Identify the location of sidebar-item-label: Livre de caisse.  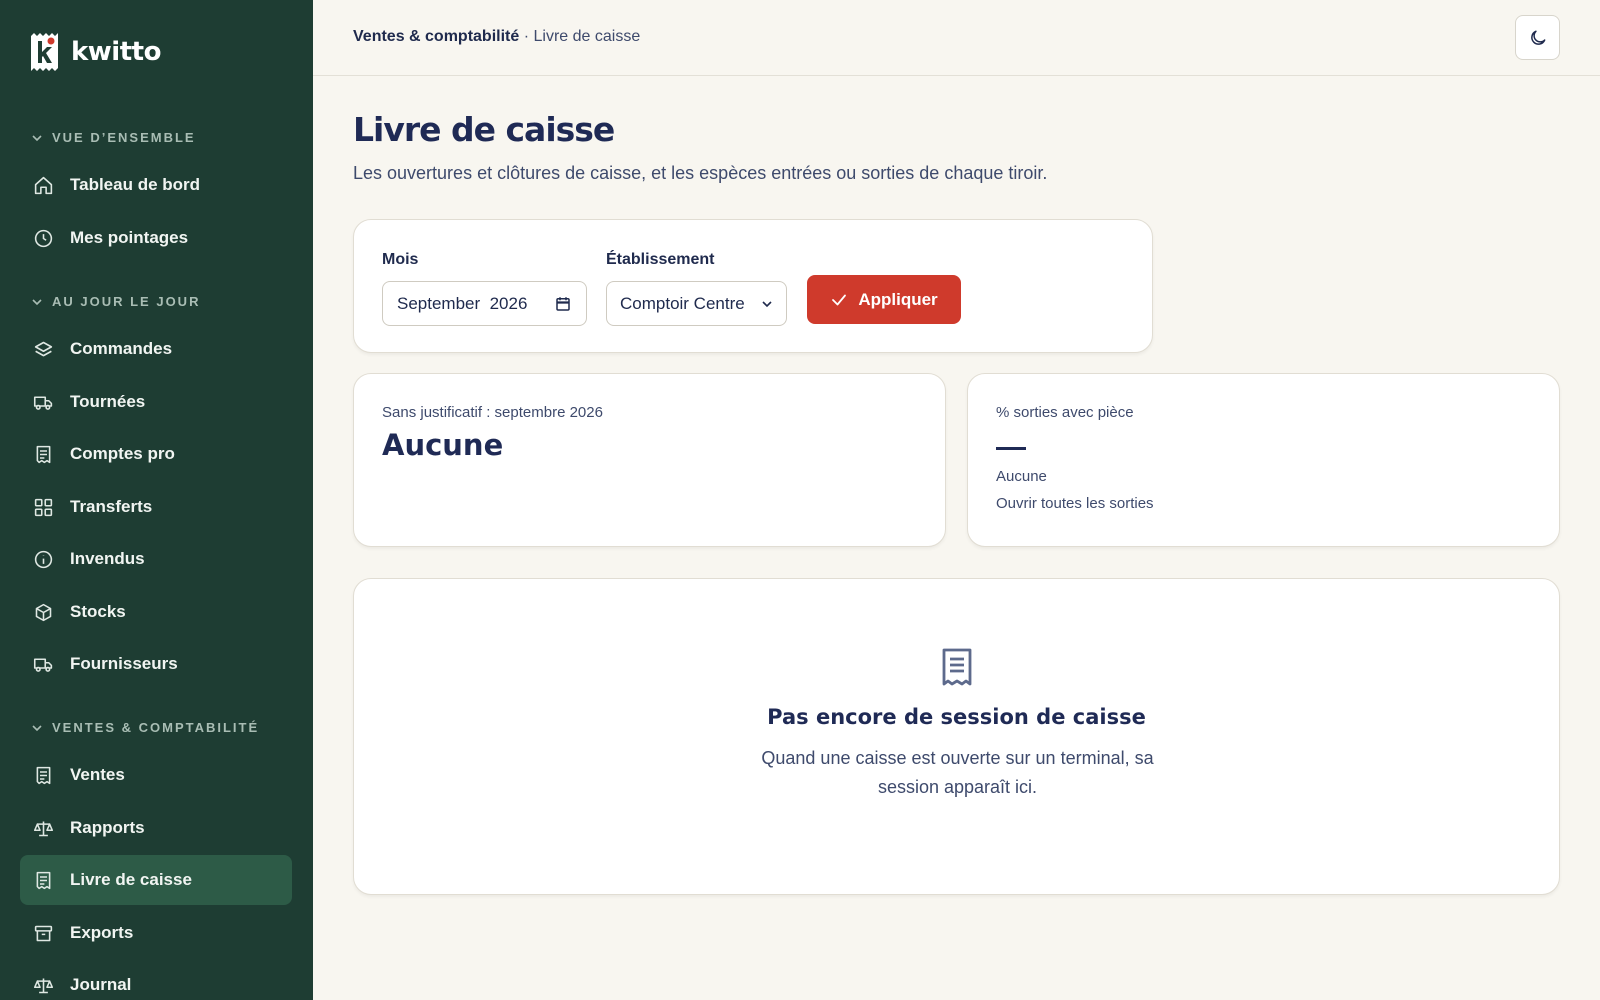
(131, 879).